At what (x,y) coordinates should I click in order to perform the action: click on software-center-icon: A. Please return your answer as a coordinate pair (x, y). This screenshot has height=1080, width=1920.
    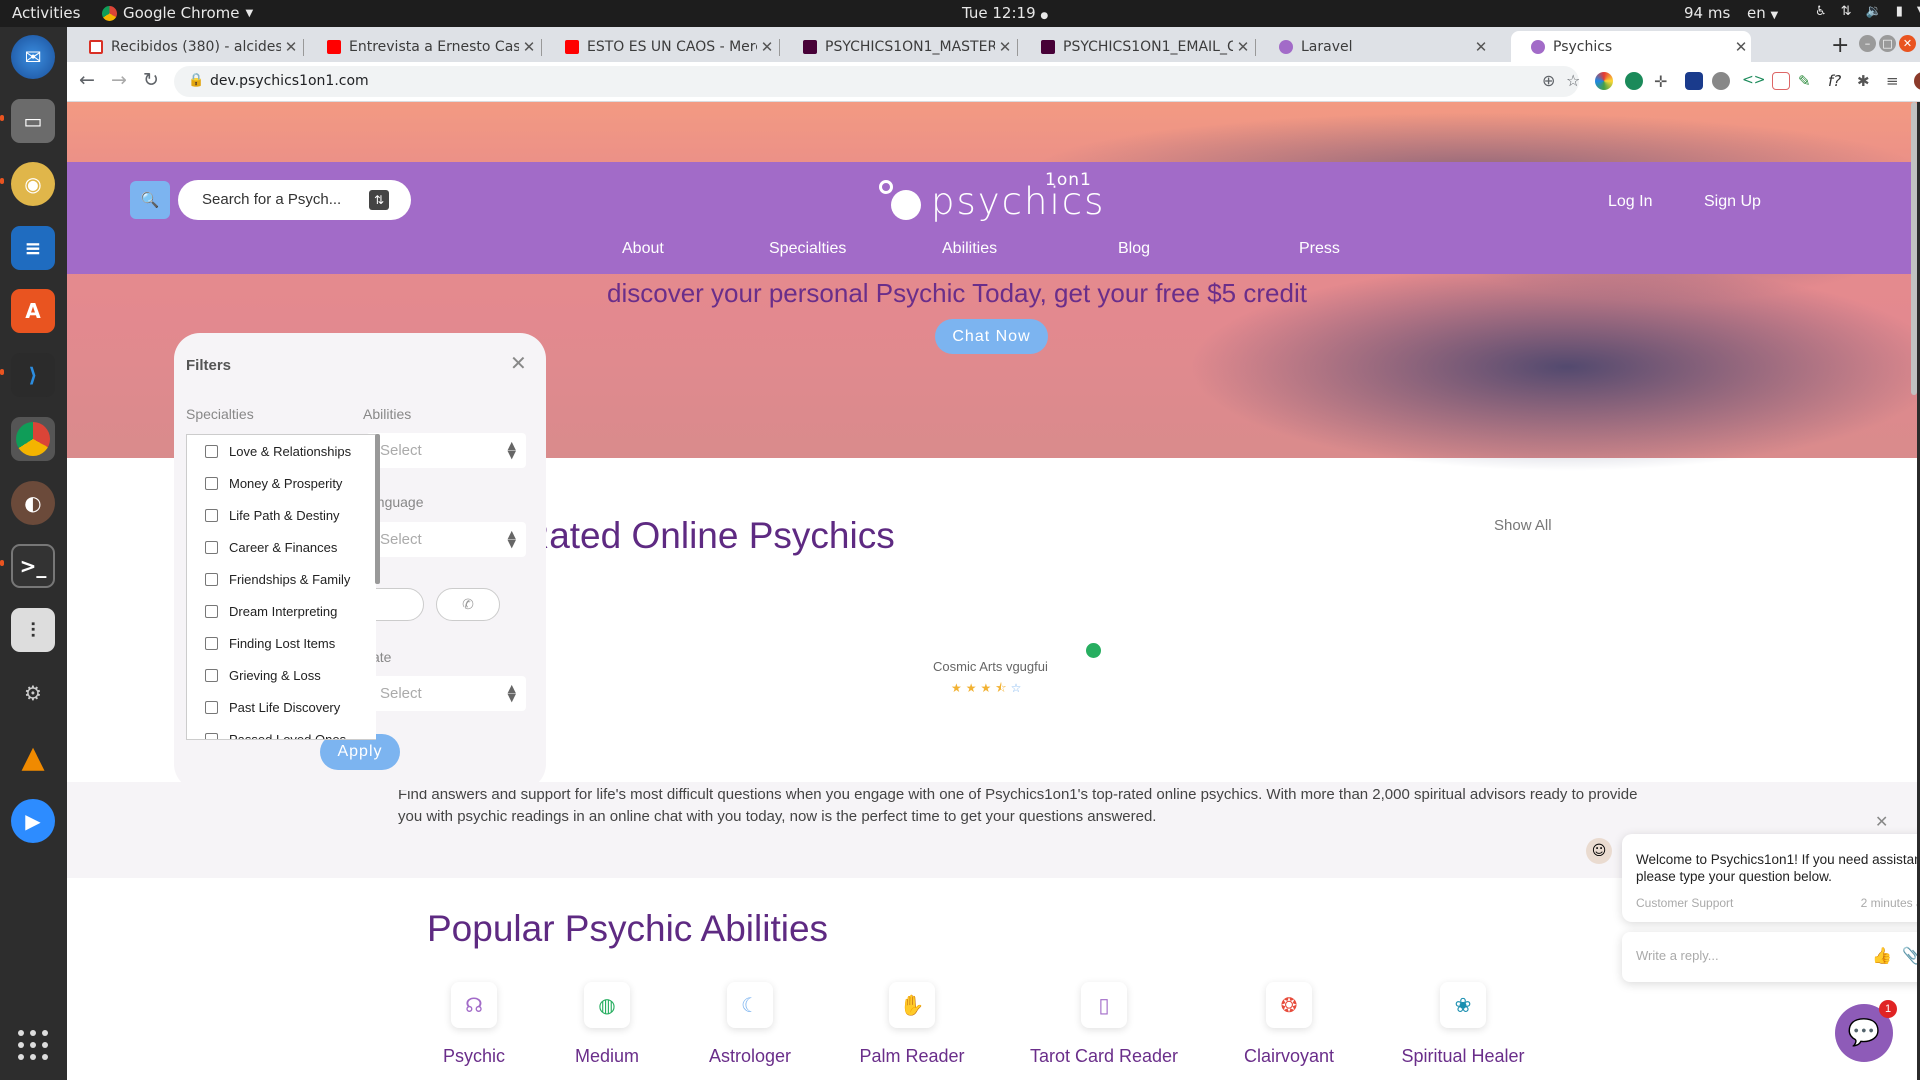
    Looking at the image, I should click on (33, 311).